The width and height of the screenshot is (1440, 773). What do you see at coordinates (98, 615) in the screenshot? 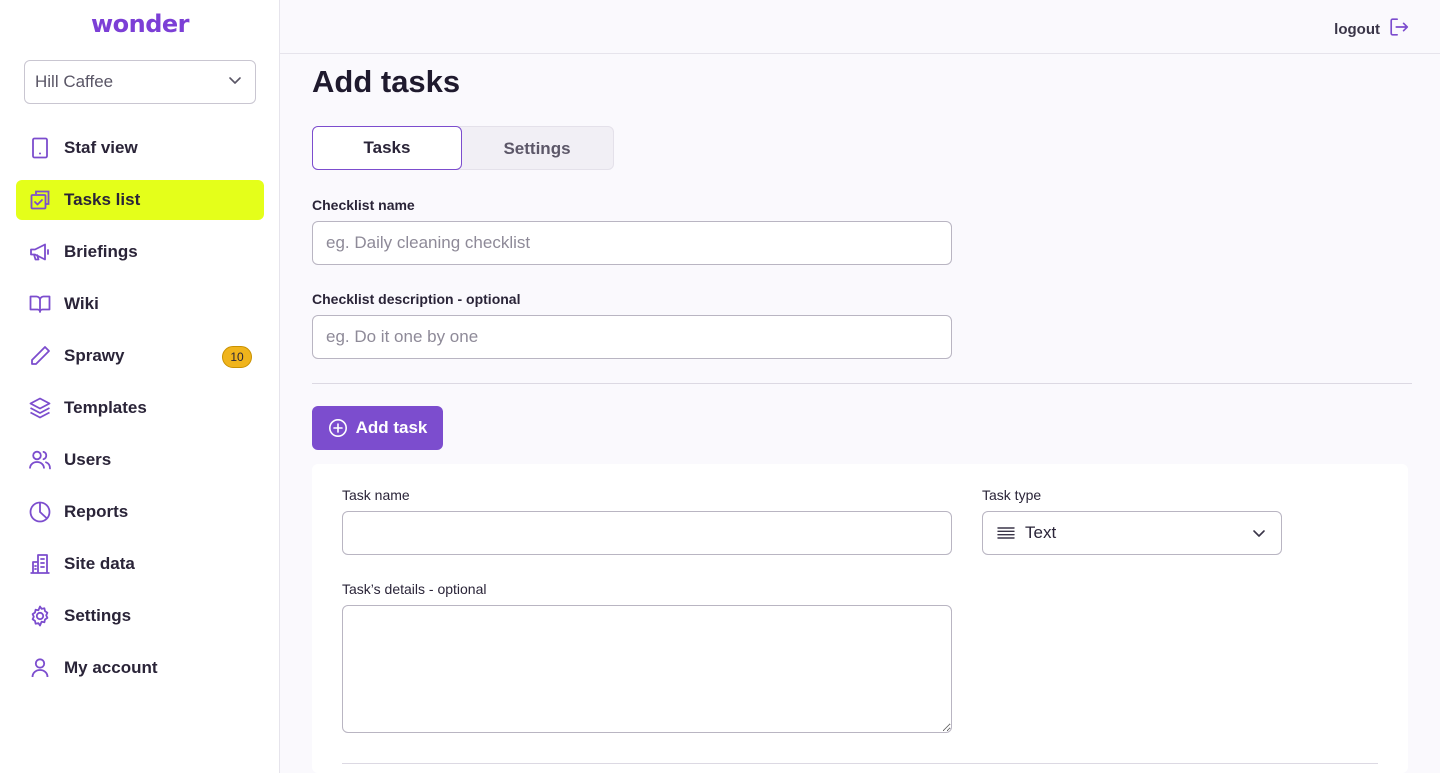
I see `sidebar-item-label: Settings` at bounding box center [98, 615].